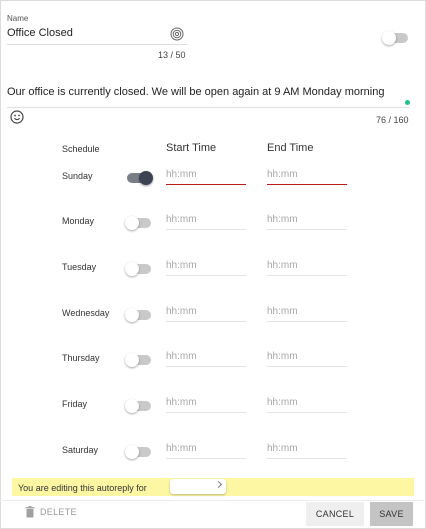 The height and width of the screenshot is (529, 426). I want to click on end-time-header: End Time, so click(290, 148).